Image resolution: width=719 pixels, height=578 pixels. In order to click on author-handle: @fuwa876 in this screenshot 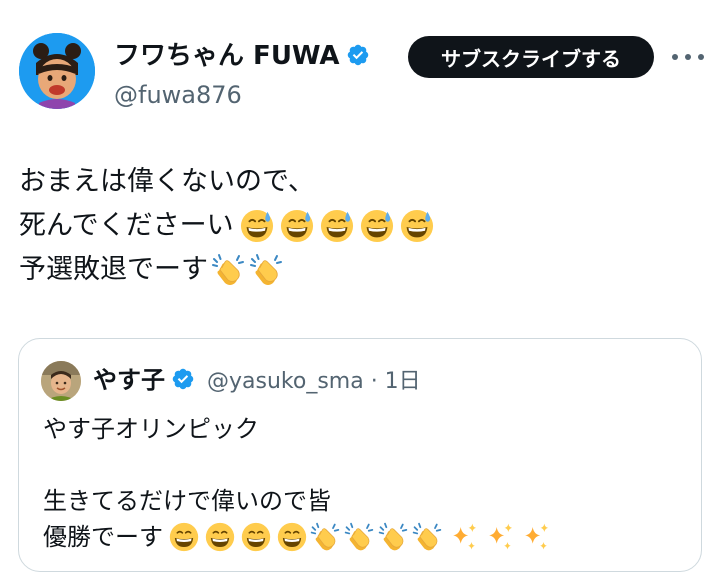, I will do `click(178, 95)`.